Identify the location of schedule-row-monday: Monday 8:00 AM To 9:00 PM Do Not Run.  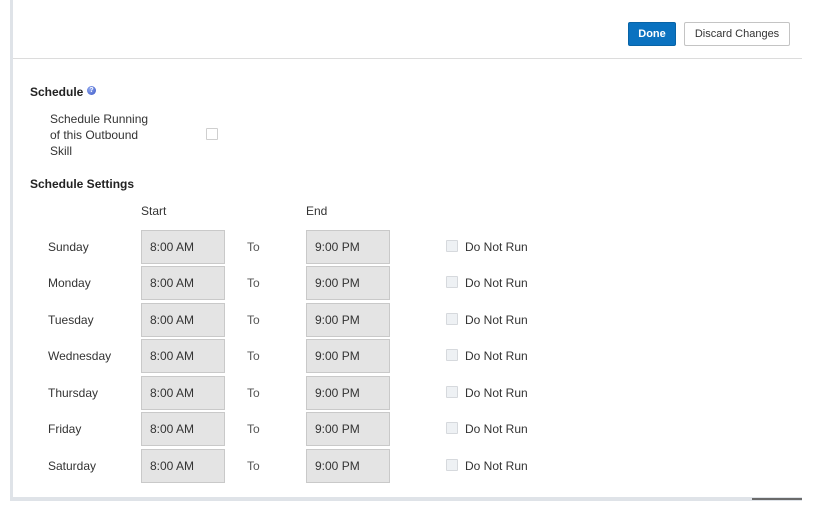
(407, 283).